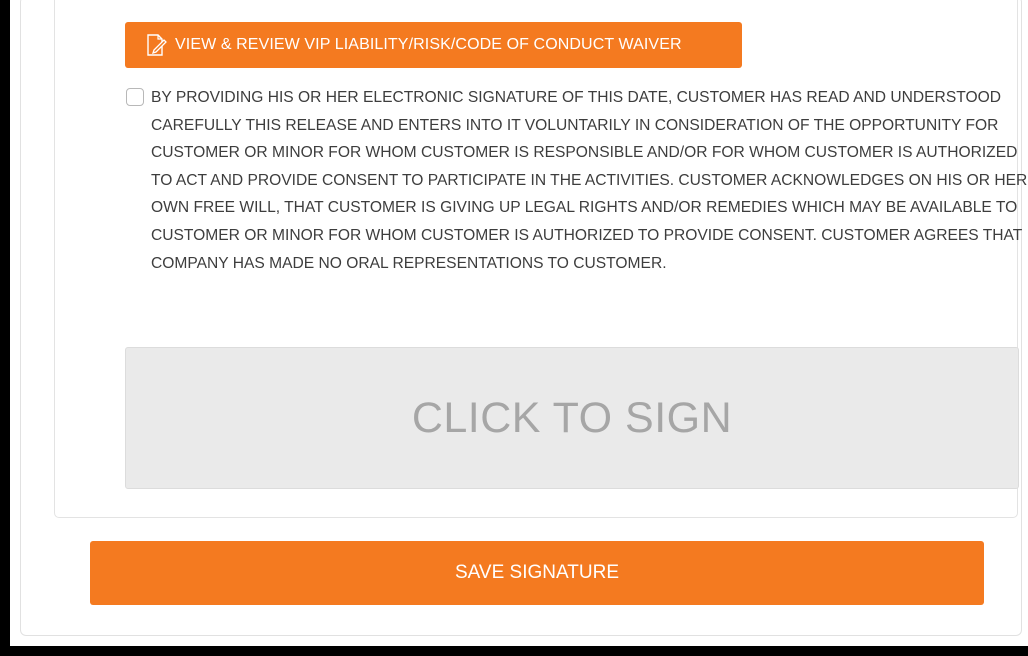 The height and width of the screenshot is (656, 1028). What do you see at coordinates (135, 97) in the screenshot?
I see `consent-checkbox` at bounding box center [135, 97].